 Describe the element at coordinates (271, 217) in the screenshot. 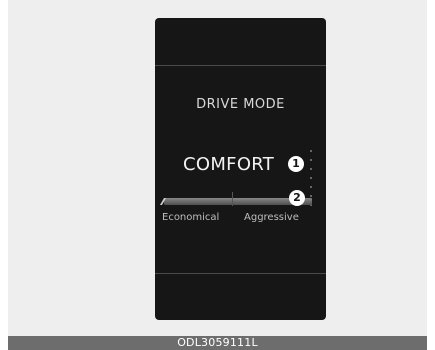

I see `slider-label-aggressive: Aggressive` at that location.